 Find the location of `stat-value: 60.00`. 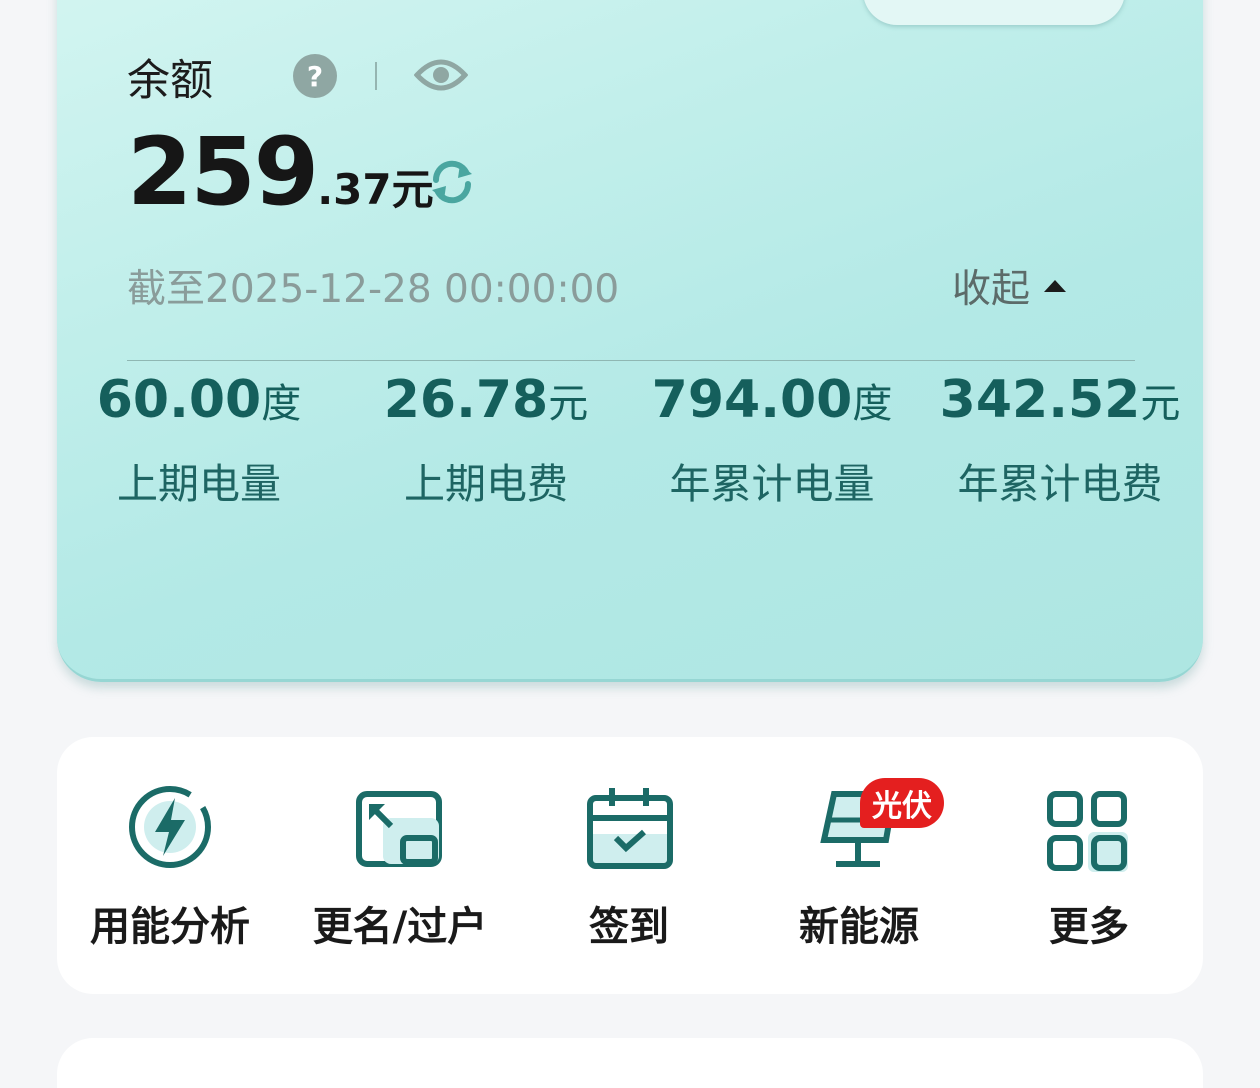

stat-value: 60.00 is located at coordinates (179, 400).